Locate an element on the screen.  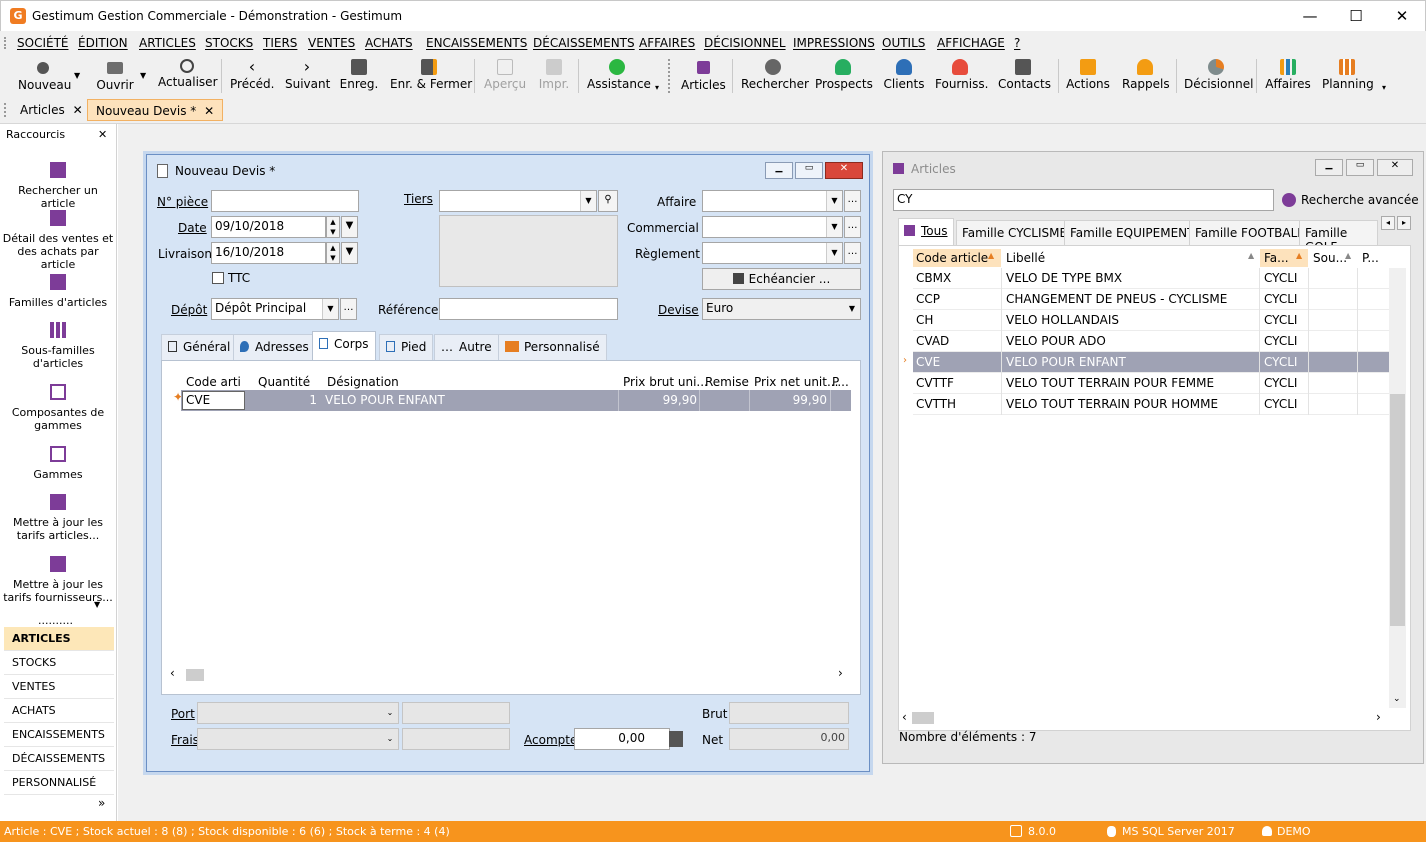
decisionnel-button: Décisionnel is located at coordinates (1218, 76).